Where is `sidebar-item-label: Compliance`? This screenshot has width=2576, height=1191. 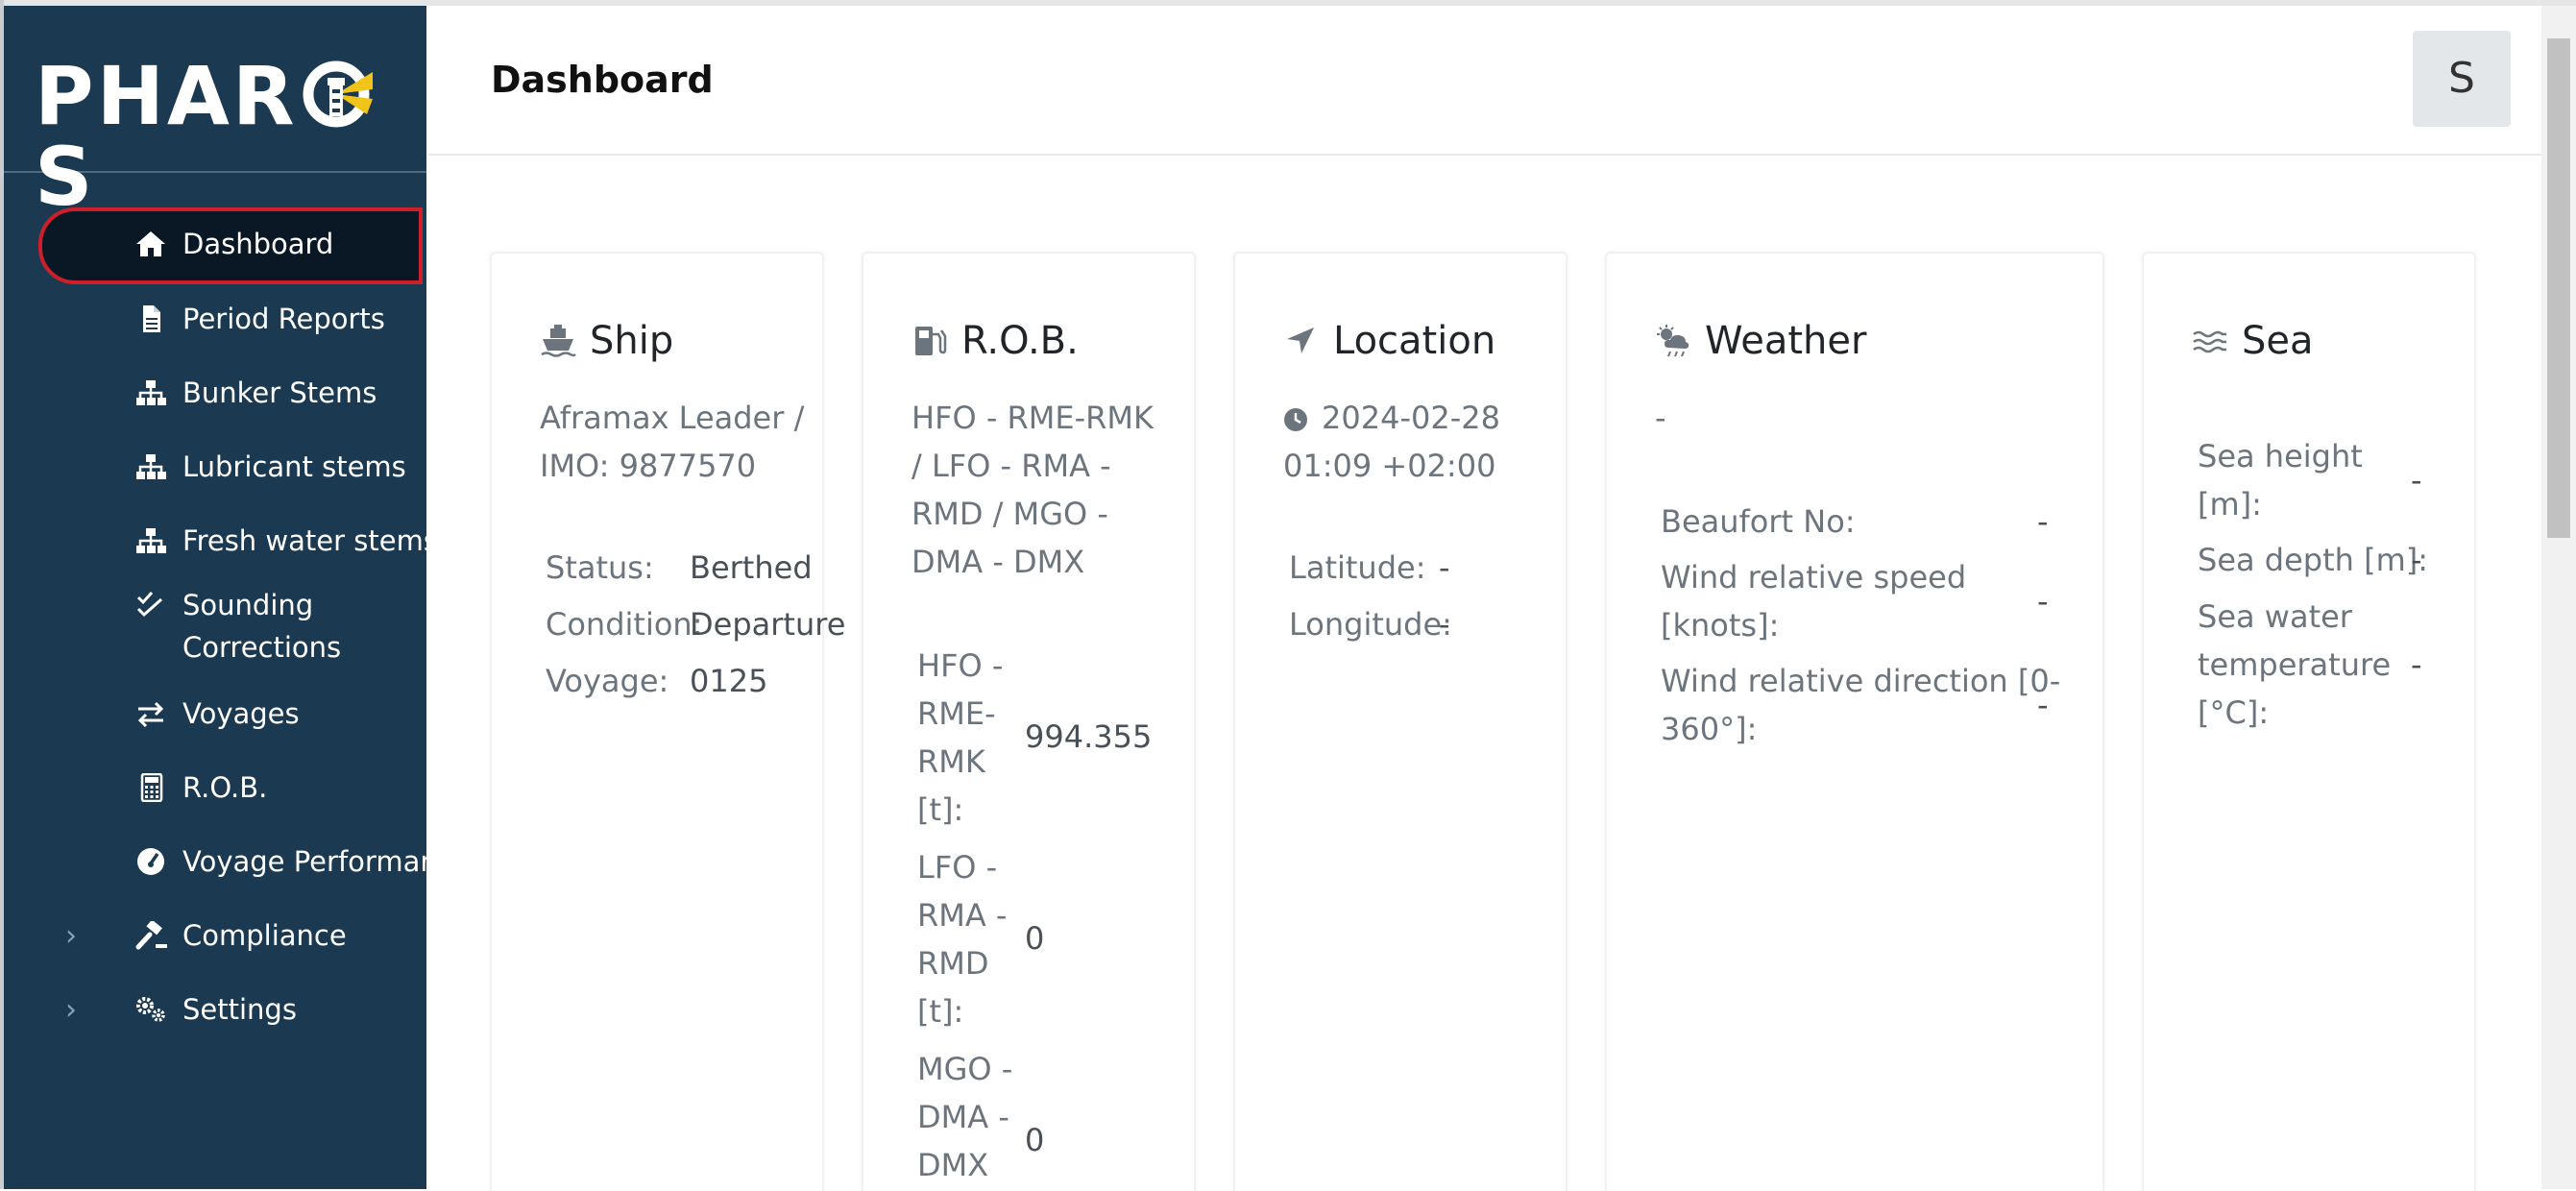 sidebar-item-label: Compliance is located at coordinates (264, 936).